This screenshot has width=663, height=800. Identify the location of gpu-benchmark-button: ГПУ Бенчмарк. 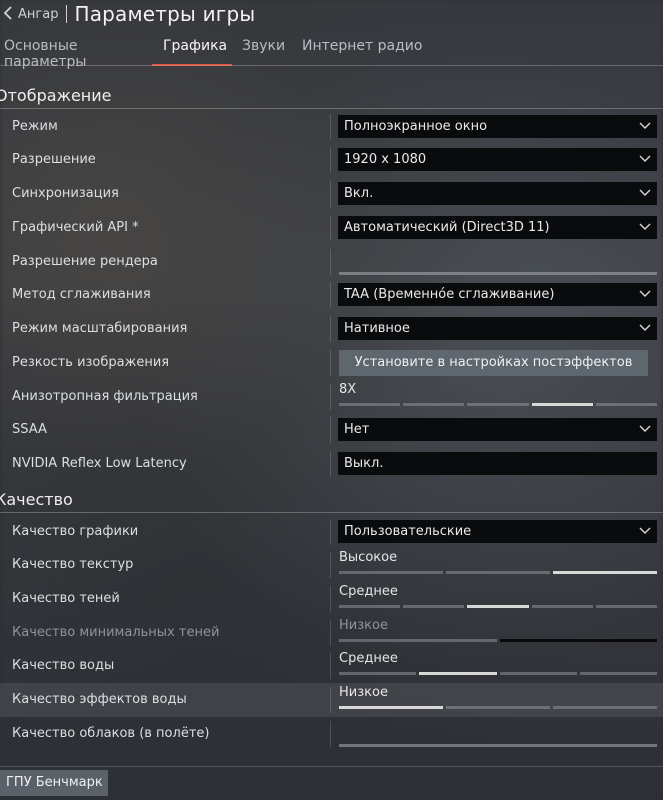
(54, 783).